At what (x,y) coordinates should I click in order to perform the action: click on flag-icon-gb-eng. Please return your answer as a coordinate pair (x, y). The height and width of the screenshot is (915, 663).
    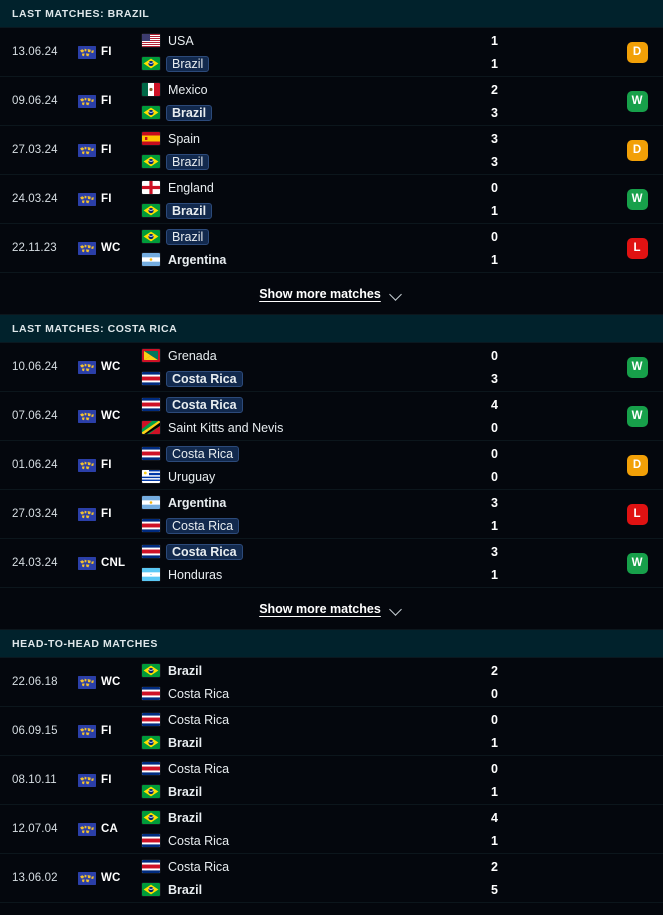
    Looking at the image, I should click on (151, 187).